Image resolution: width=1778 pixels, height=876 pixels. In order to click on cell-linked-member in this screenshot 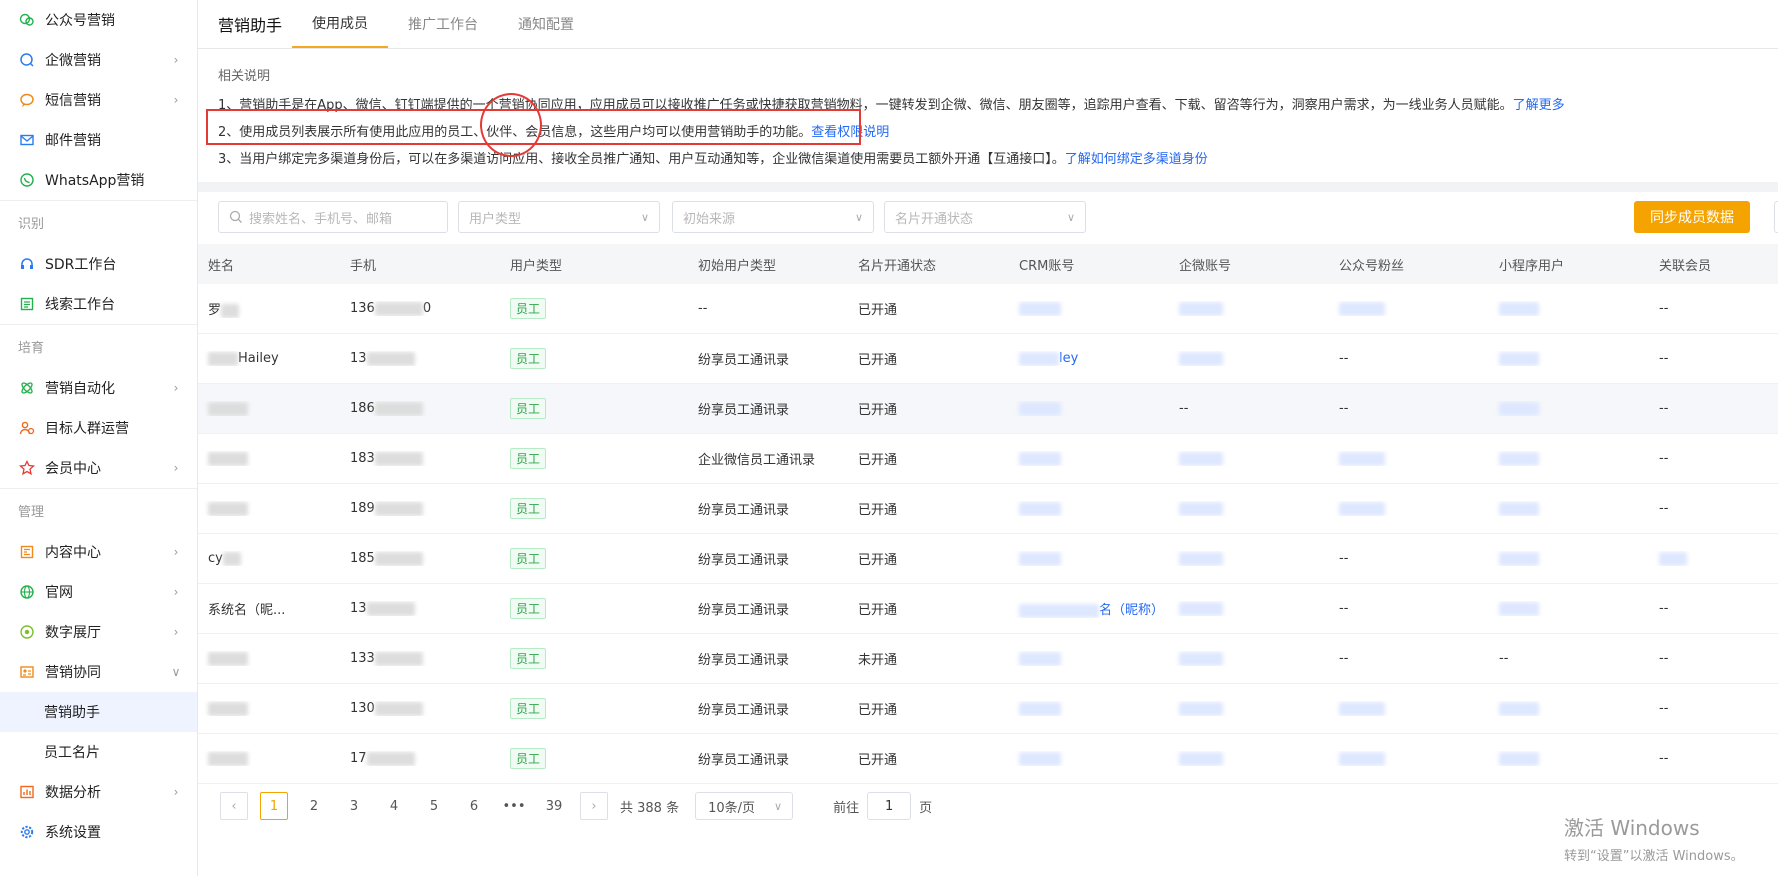, I will do `click(1713, 558)`.